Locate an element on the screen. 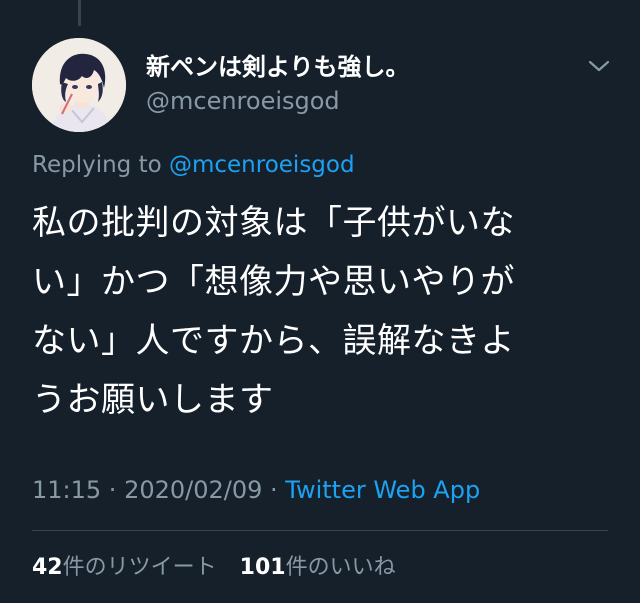 This screenshot has width=640, height=603. like-label: 件のいいね is located at coordinates (340, 567).